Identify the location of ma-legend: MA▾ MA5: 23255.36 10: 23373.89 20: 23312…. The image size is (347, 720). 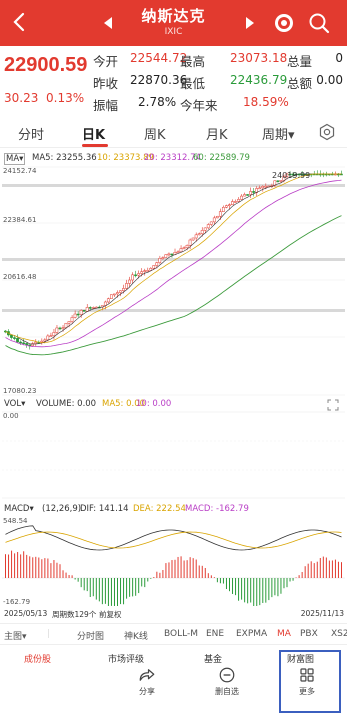
(173, 158).